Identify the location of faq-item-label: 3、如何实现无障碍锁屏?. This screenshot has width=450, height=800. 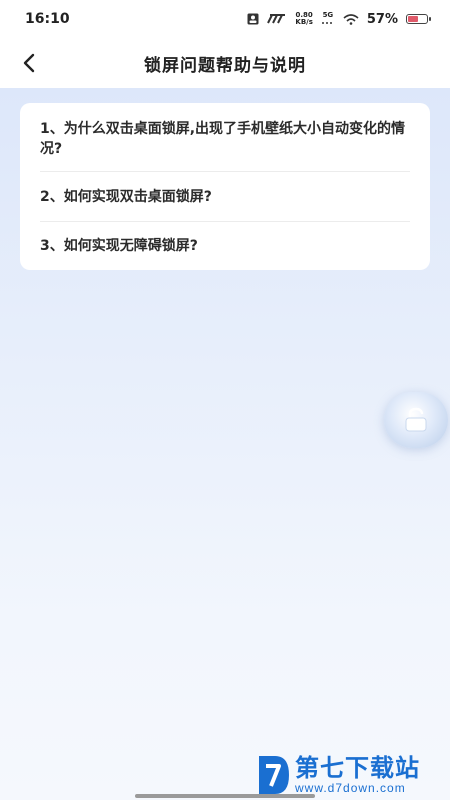
(119, 246).